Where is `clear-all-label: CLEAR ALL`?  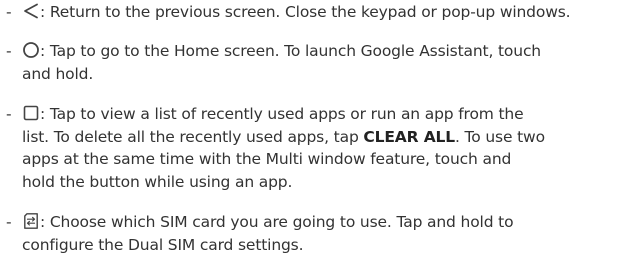 clear-all-label: CLEAR ALL is located at coordinates (409, 136).